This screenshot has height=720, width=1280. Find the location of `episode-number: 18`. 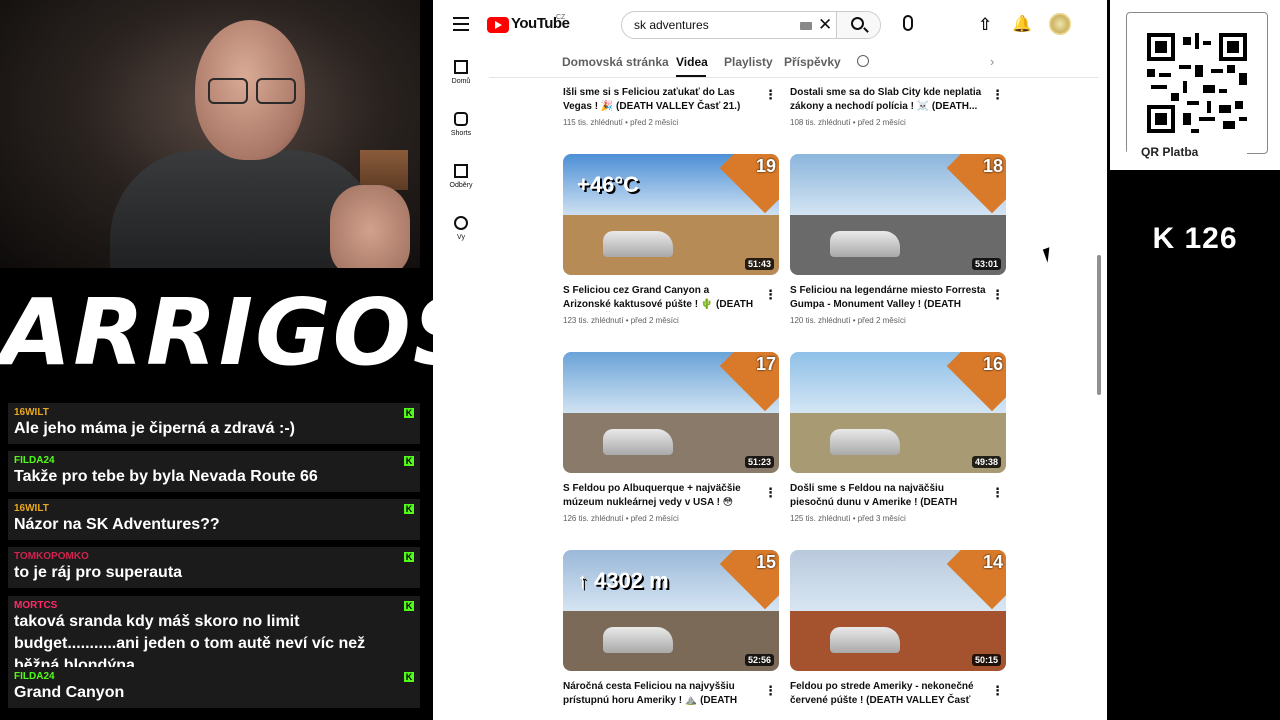

episode-number: 18 is located at coordinates (992, 166).